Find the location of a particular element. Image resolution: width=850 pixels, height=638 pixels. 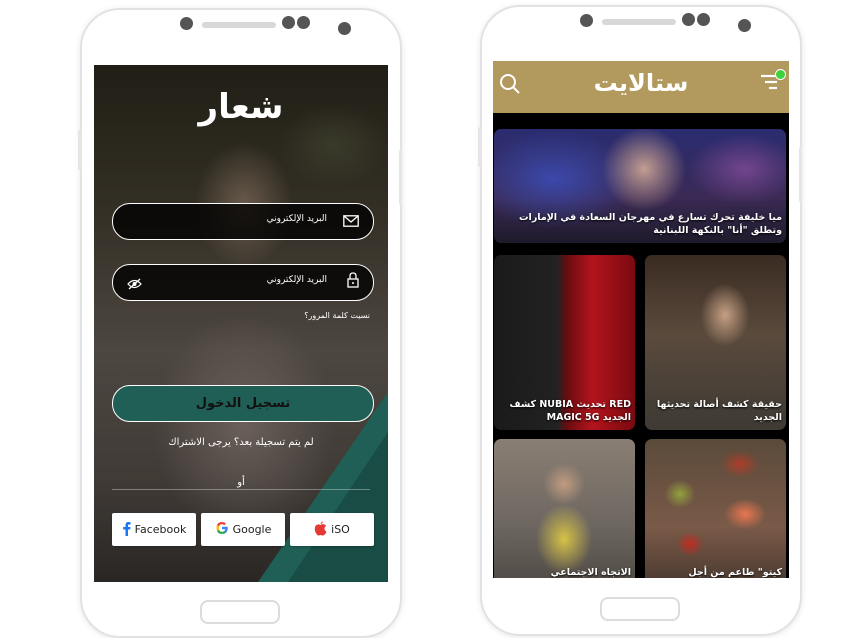

google-icon is located at coordinates (222, 529).